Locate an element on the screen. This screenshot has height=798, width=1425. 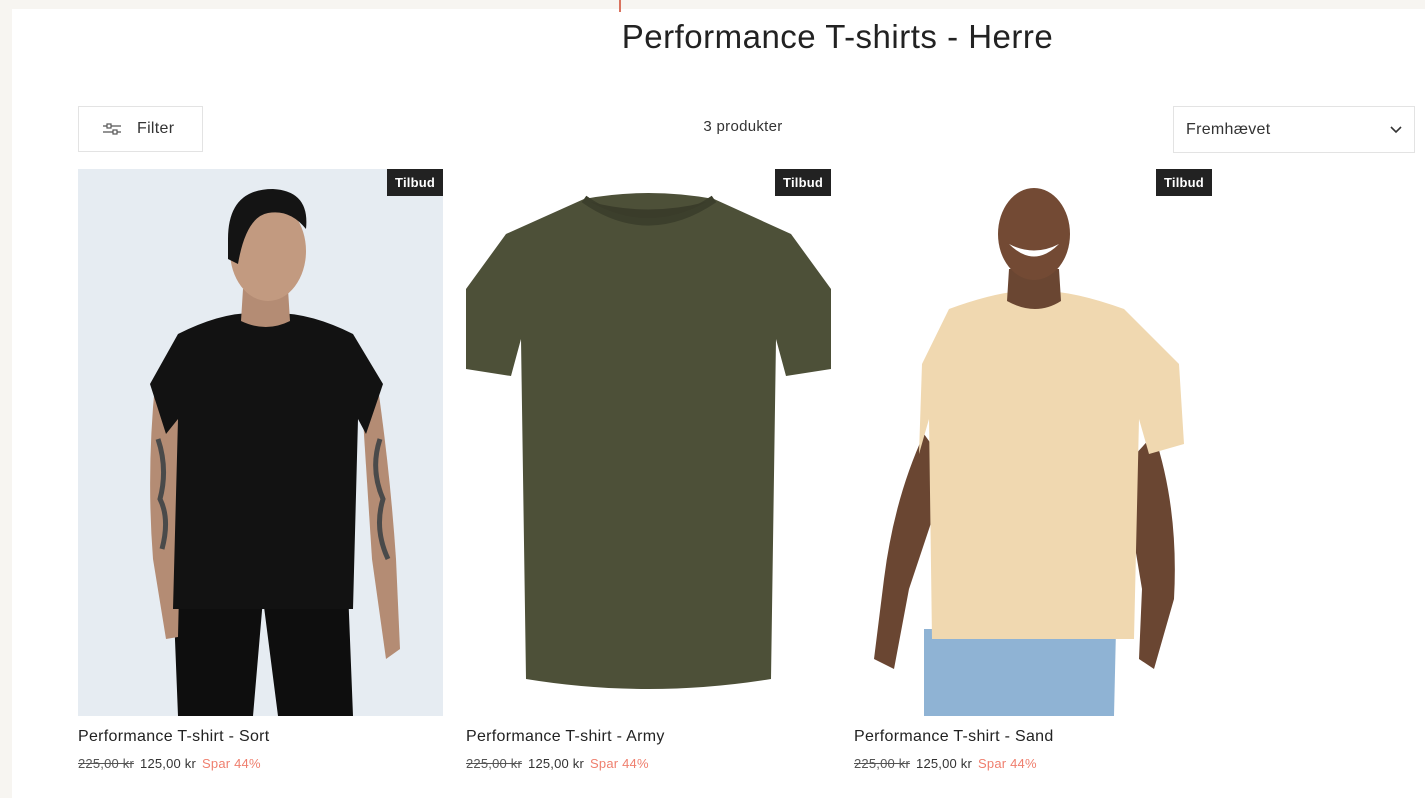
collection-toolbar: Filter 3 produkter Fremhævet is located at coordinates (746, 130).